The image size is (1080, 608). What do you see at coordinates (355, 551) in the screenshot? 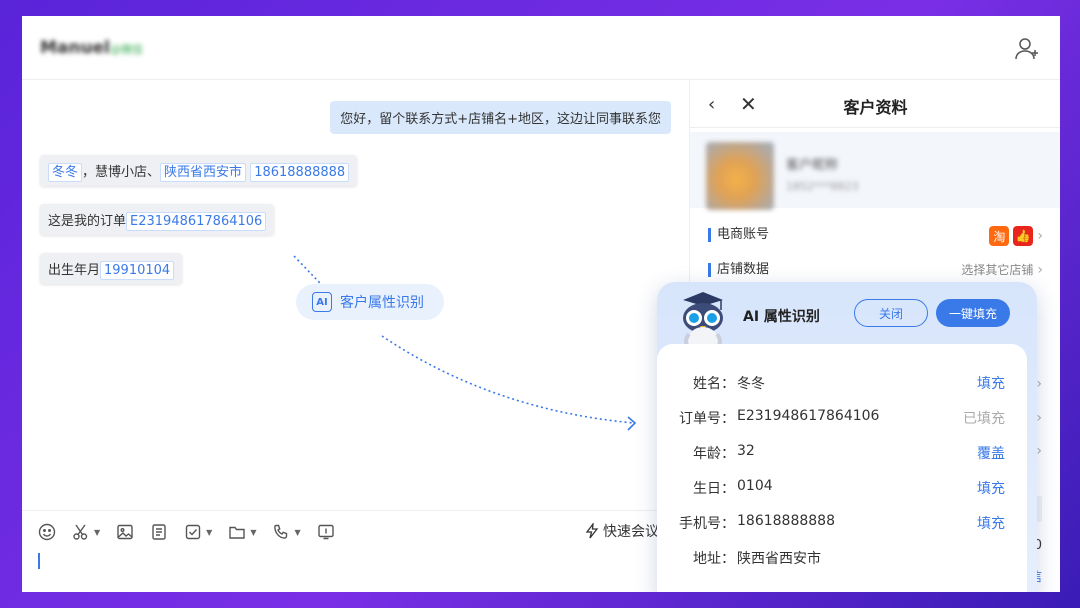
I see `message-input-area: ▼ ▼ ▼ ▼ 快速会议` at bounding box center [355, 551].